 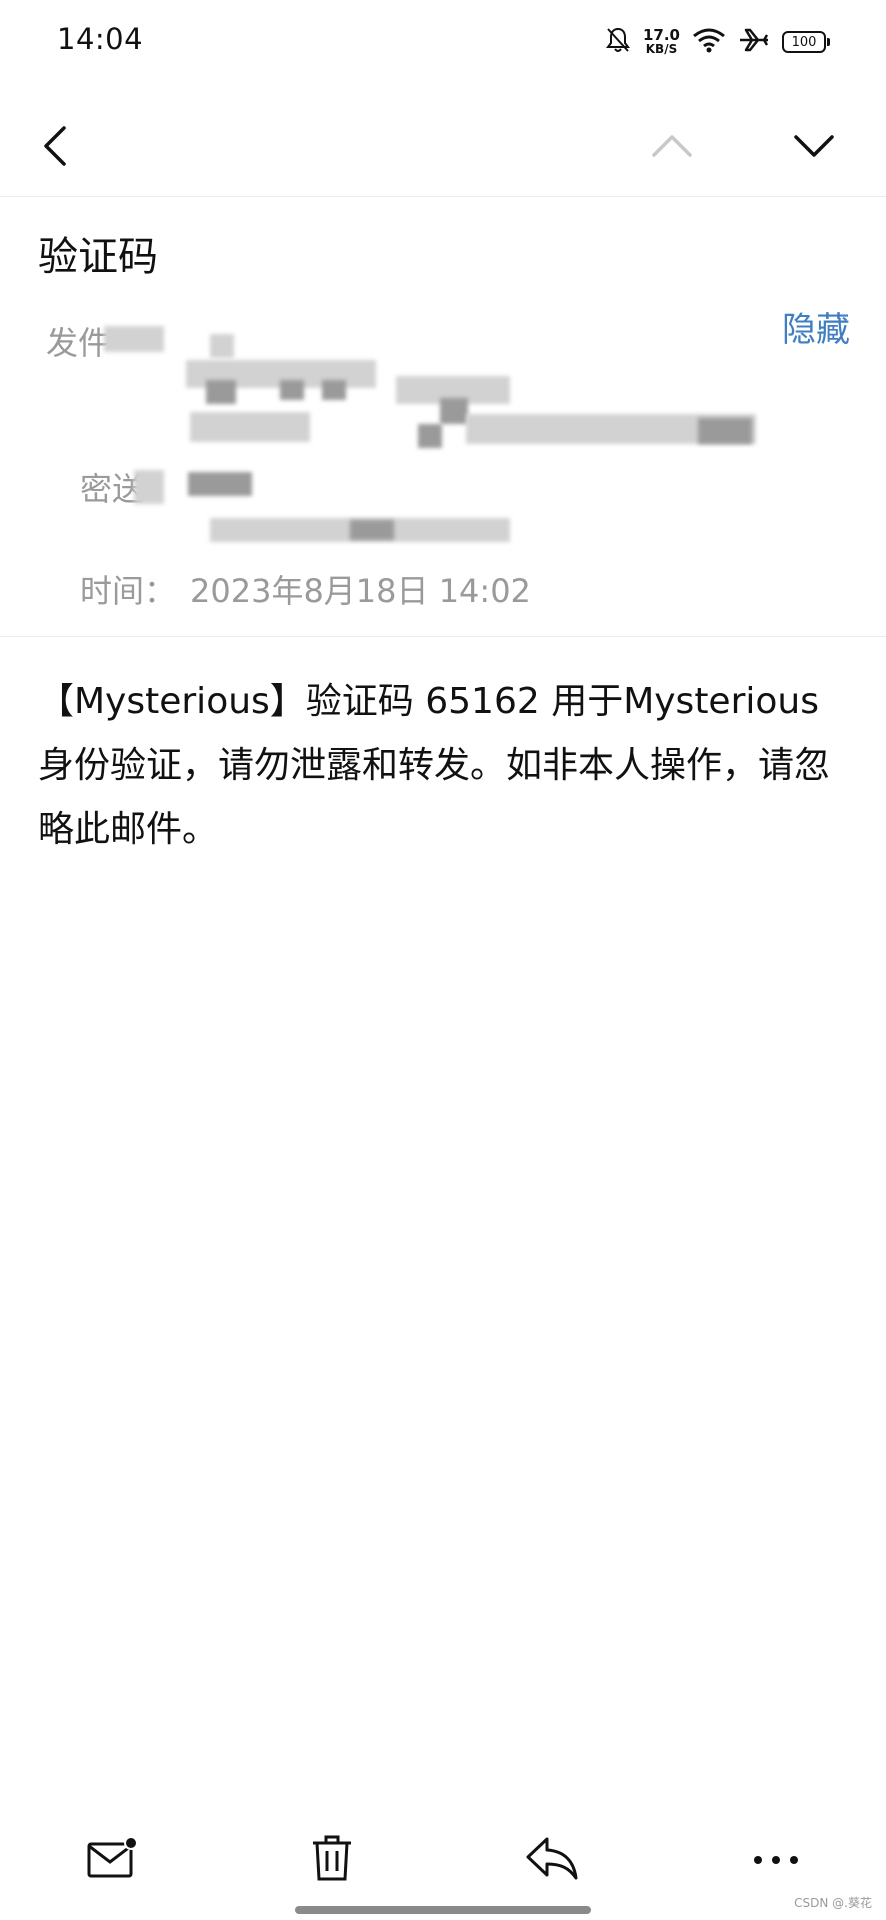 What do you see at coordinates (128, 591) in the screenshot?
I see `time-label: 时间：` at bounding box center [128, 591].